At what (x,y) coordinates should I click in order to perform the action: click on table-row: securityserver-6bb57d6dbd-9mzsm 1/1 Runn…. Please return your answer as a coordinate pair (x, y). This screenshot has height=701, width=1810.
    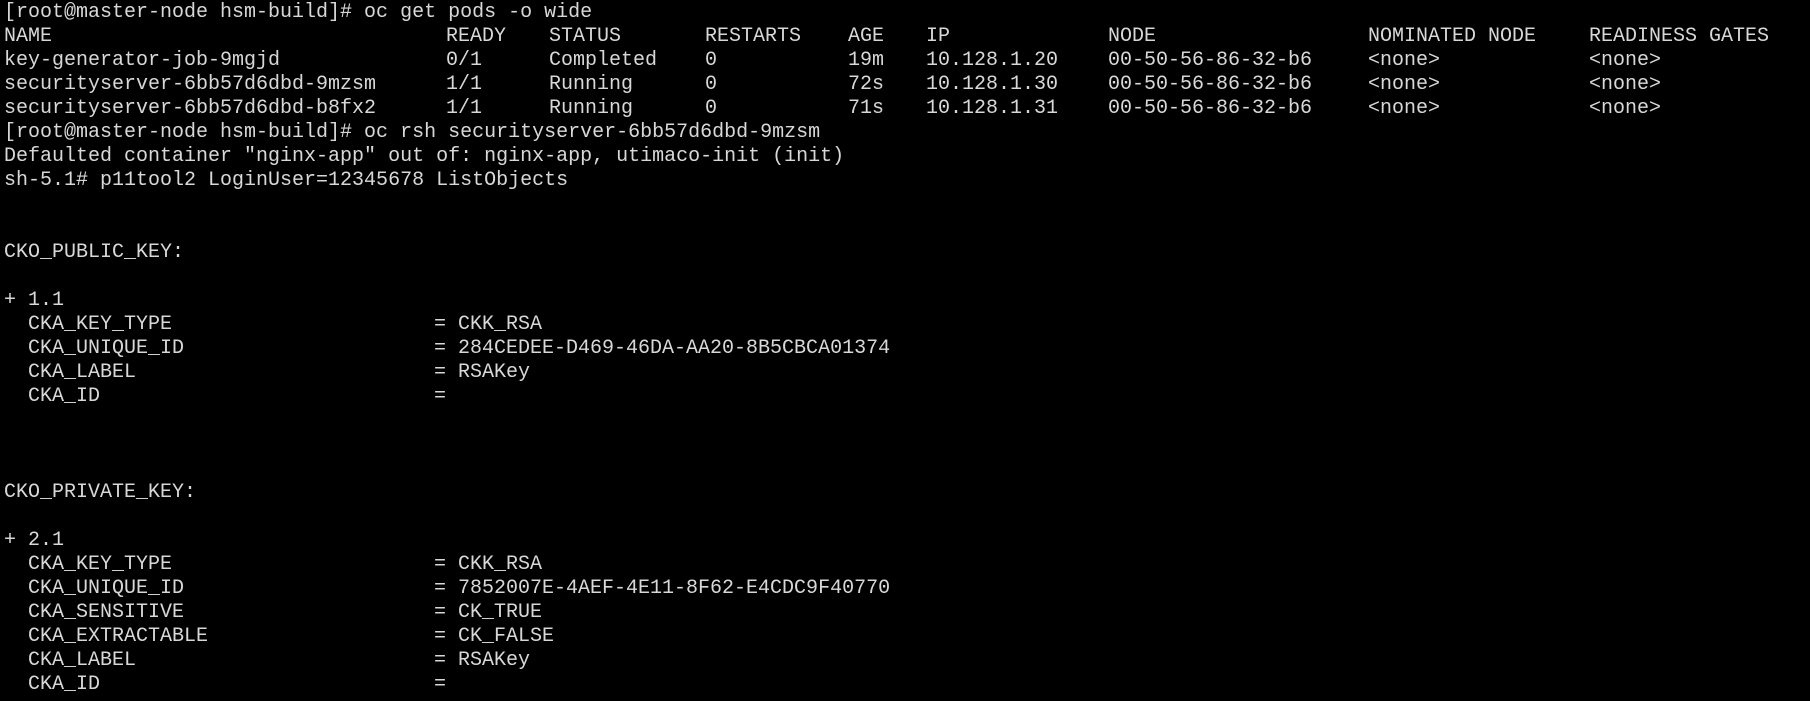
    Looking at the image, I should click on (904, 85).